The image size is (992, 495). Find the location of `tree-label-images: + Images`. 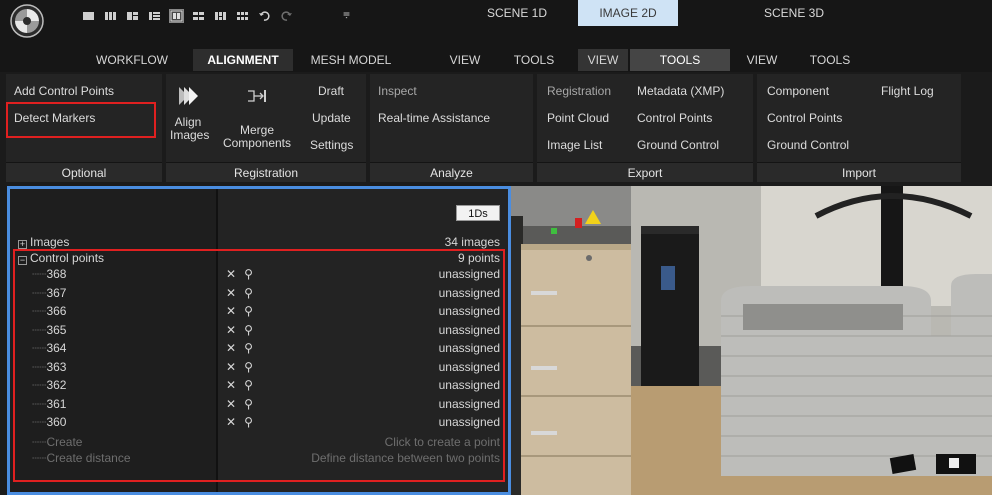

tree-label-images: + Images is located at coordinates (43, 242).